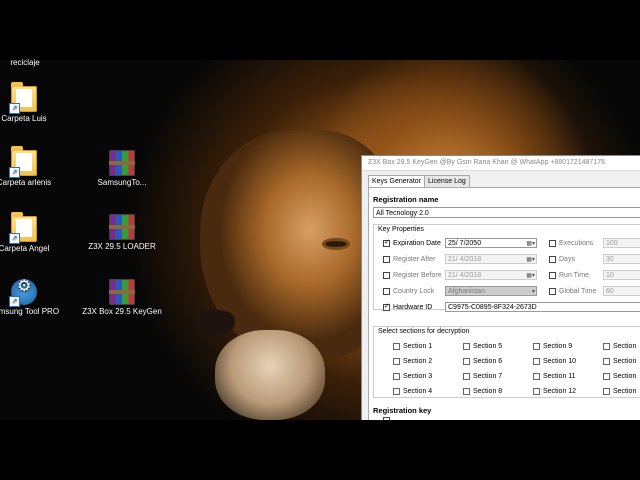  I want to click on register-before-value: 21/ 4/2018, so click(465, 275).